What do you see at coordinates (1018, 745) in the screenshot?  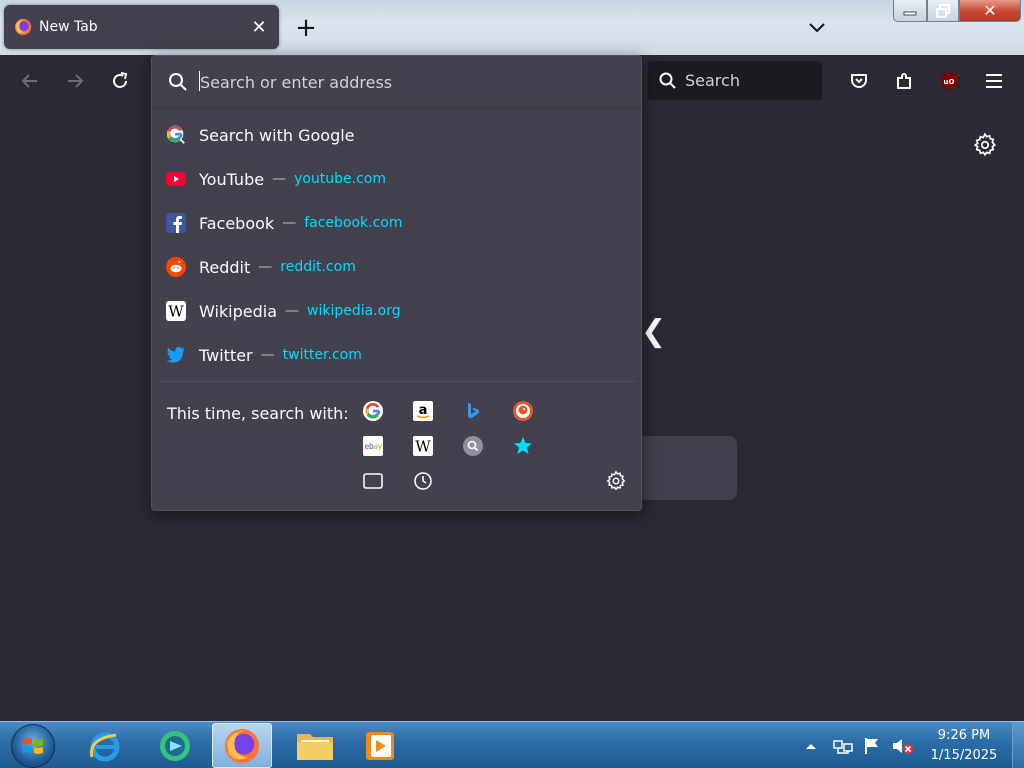 I see `show-desktop-button` at bounding box center [1018, 745].